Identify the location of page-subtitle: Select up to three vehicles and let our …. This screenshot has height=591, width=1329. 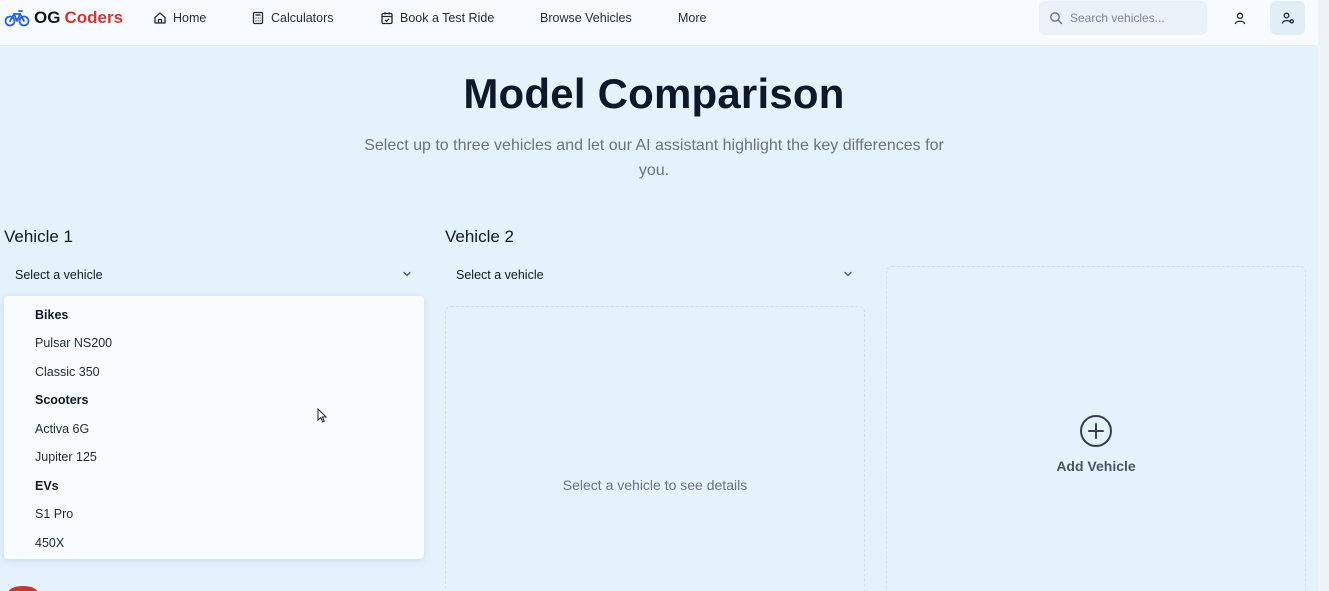
(654, 158).